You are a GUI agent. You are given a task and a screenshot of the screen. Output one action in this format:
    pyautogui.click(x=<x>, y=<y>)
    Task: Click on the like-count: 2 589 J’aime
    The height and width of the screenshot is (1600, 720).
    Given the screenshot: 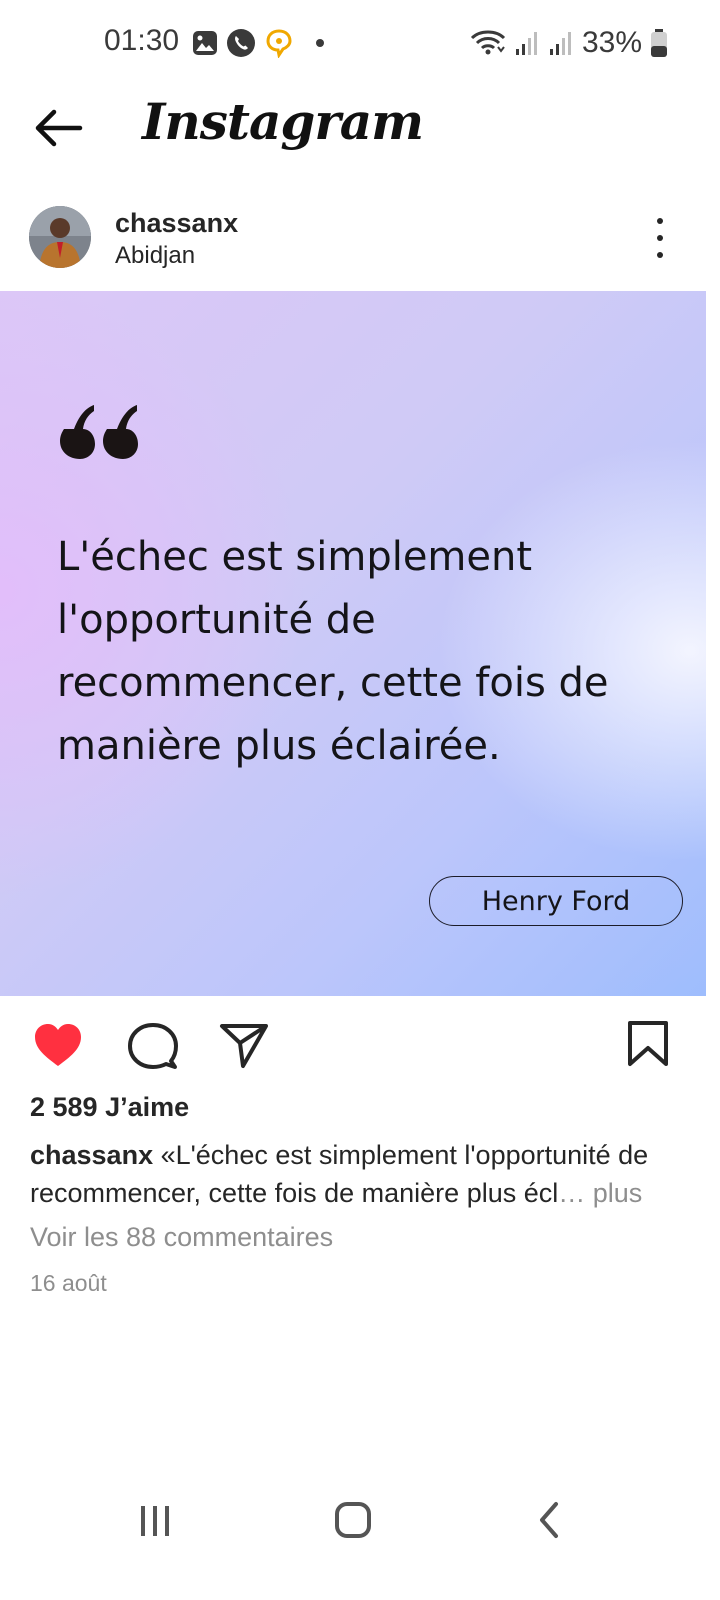 What is the action you would take?
    pyautogui.click(x=109, y=1107)
    